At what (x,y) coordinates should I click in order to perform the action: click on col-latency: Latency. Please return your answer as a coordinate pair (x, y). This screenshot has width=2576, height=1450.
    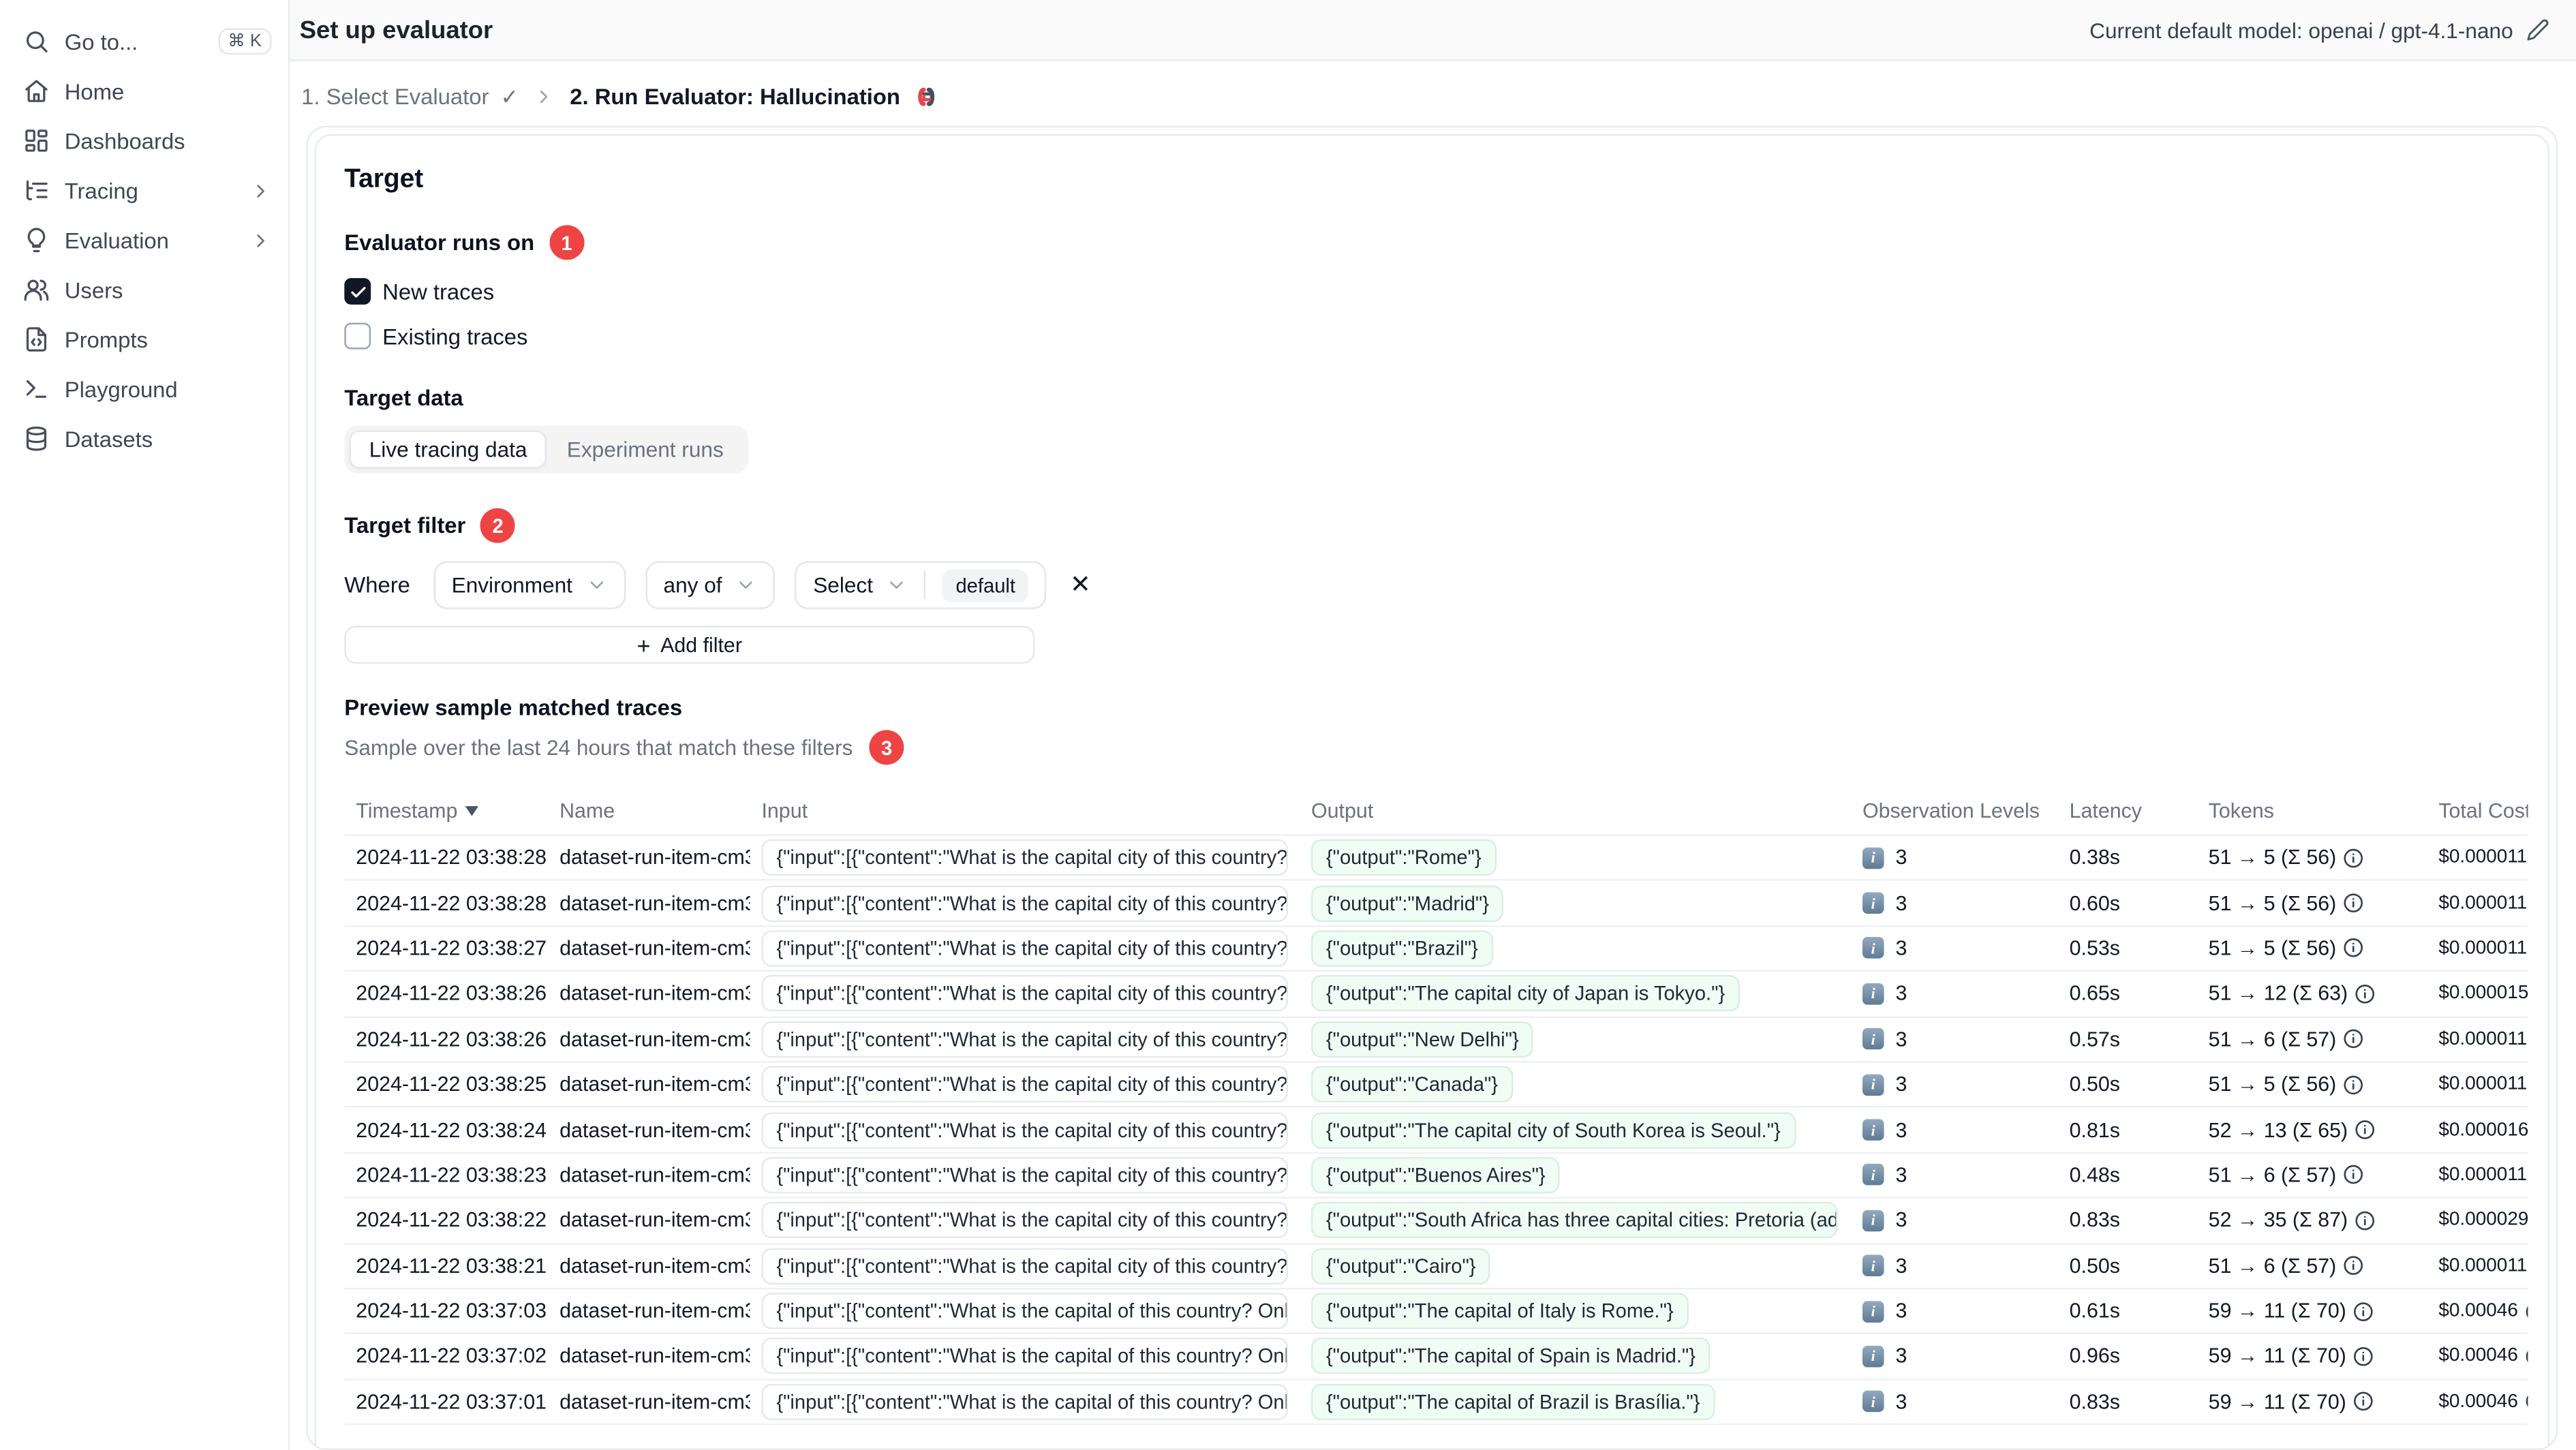
    Looking at the image, I should click on (2127, 810).